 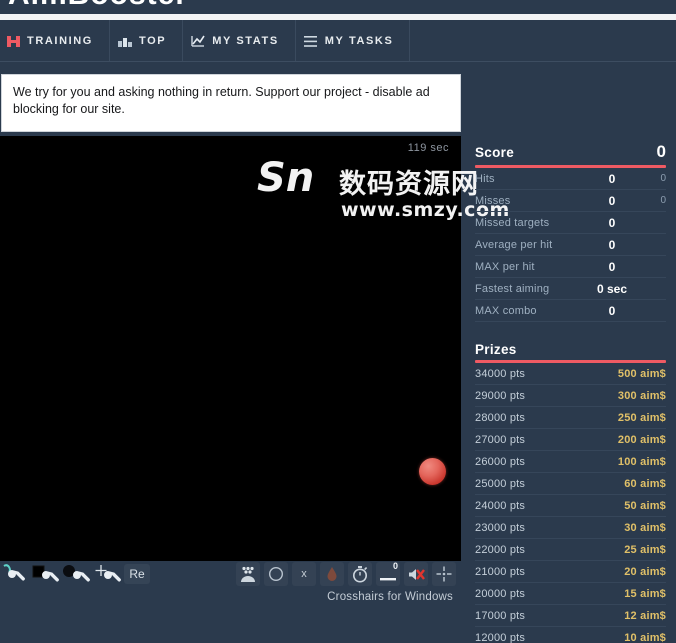 I want to click on prize-points: 12000 pts, so click(x=500, y=637).